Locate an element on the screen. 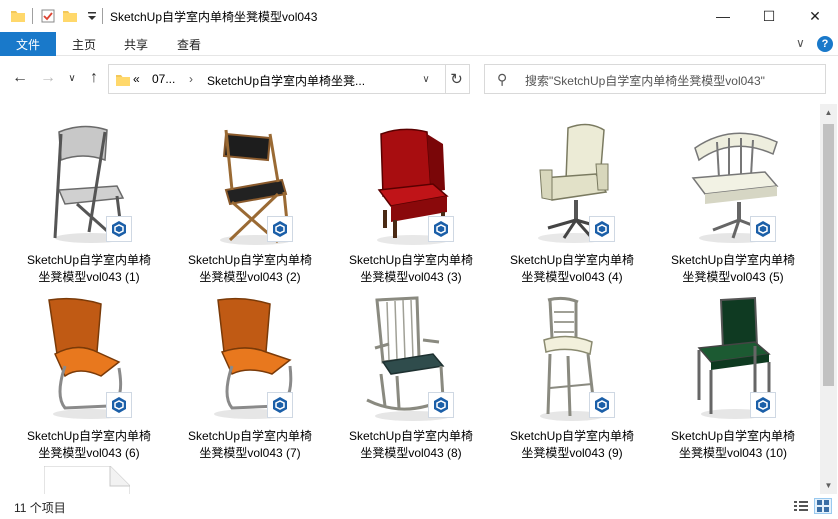 The height and width of the screenshot is (519, 838). file-name: SketchUp自学室内单椅 坐凳模型vol043 (10) is located at coordinates (733, 444).